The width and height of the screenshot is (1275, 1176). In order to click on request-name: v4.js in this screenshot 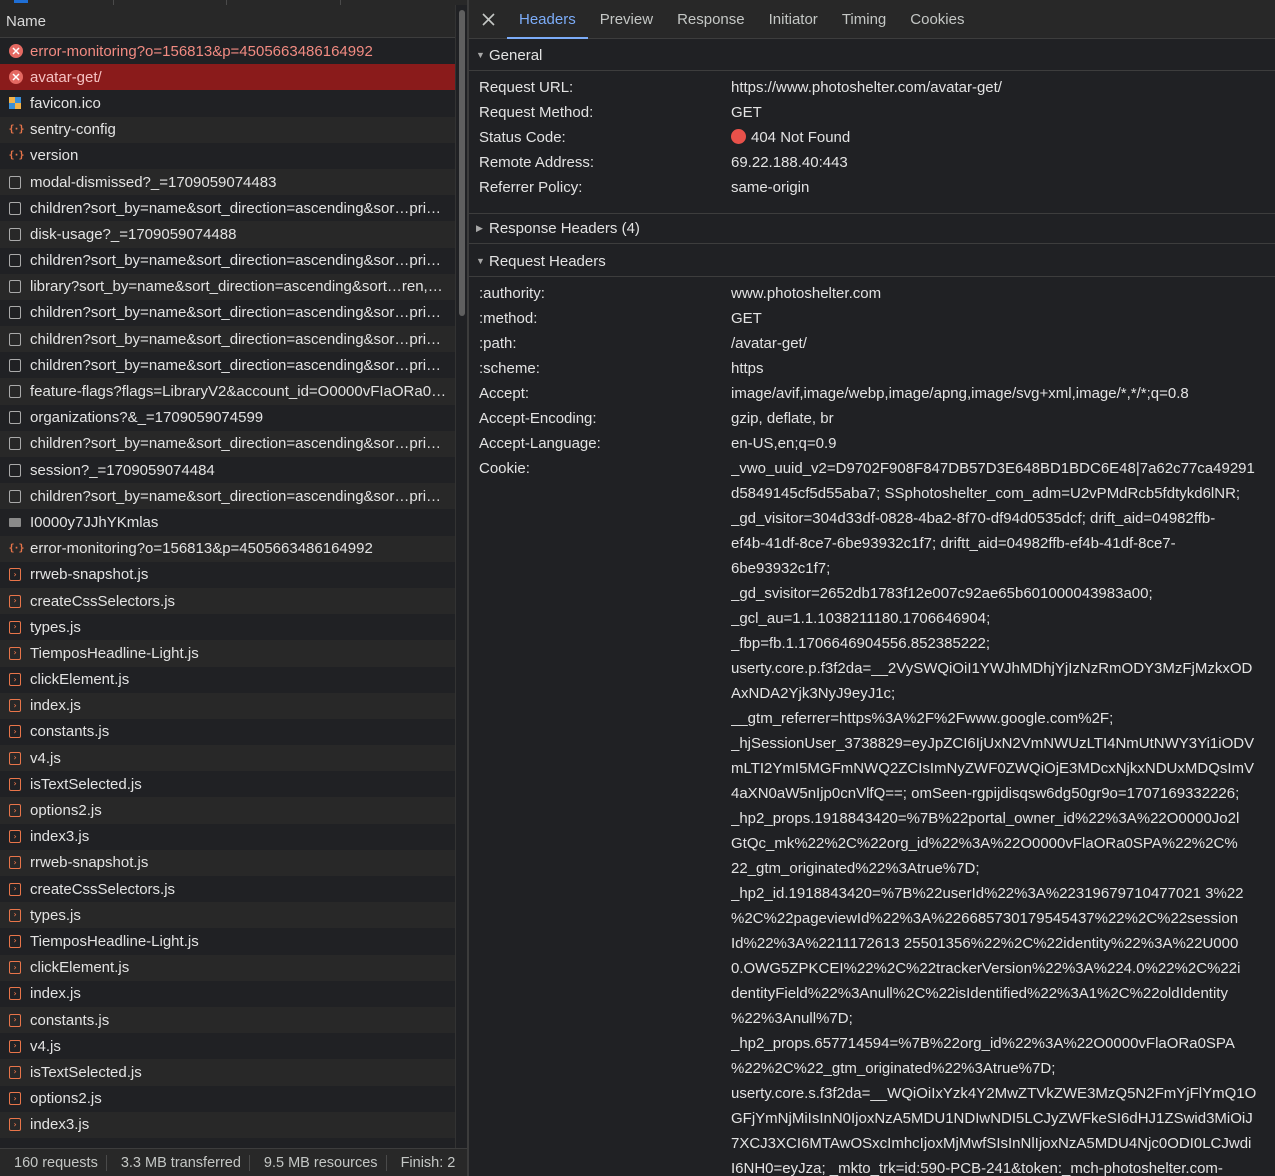, I will do `click(45, 758)`.